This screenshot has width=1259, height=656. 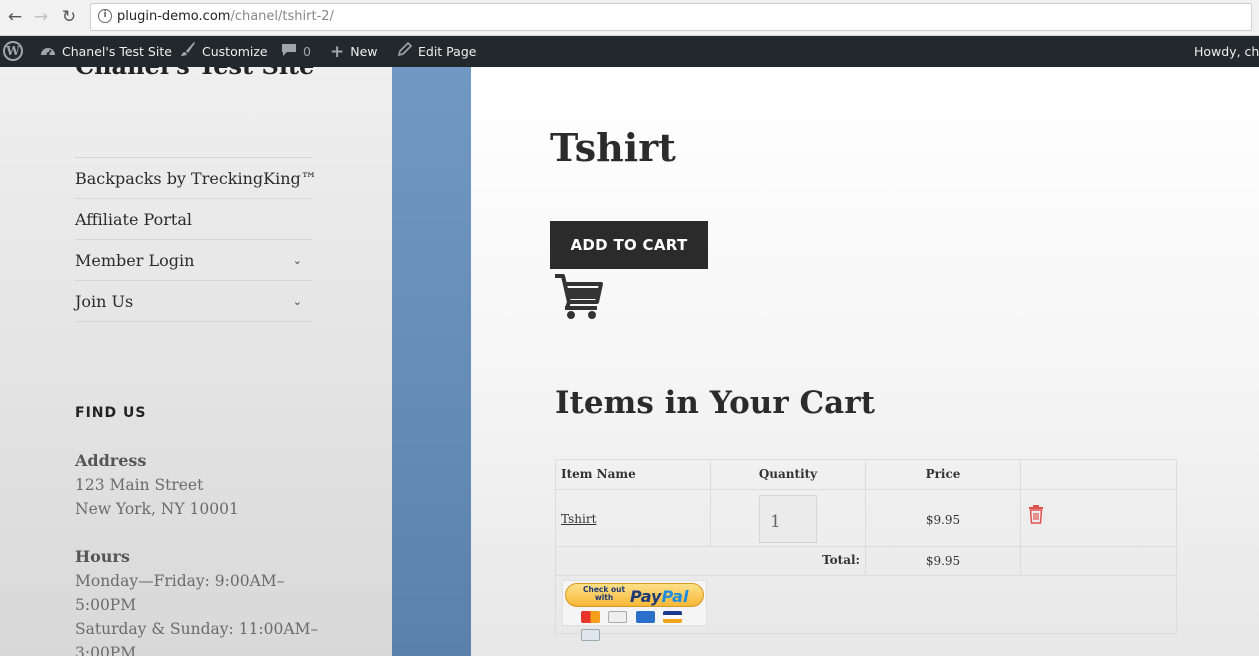 I want to click on bank-icon, so click(x=590, y=635).